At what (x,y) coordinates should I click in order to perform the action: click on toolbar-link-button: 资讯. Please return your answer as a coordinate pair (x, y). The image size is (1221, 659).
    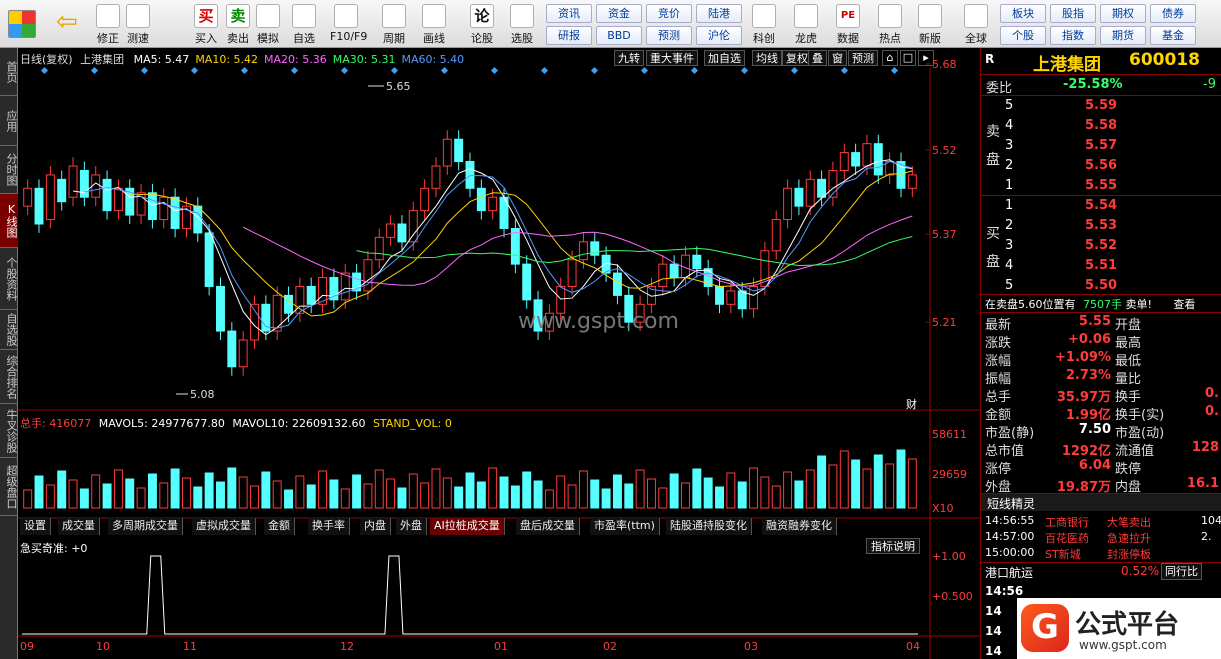
    Looking at the image, I should click on (569, 13).